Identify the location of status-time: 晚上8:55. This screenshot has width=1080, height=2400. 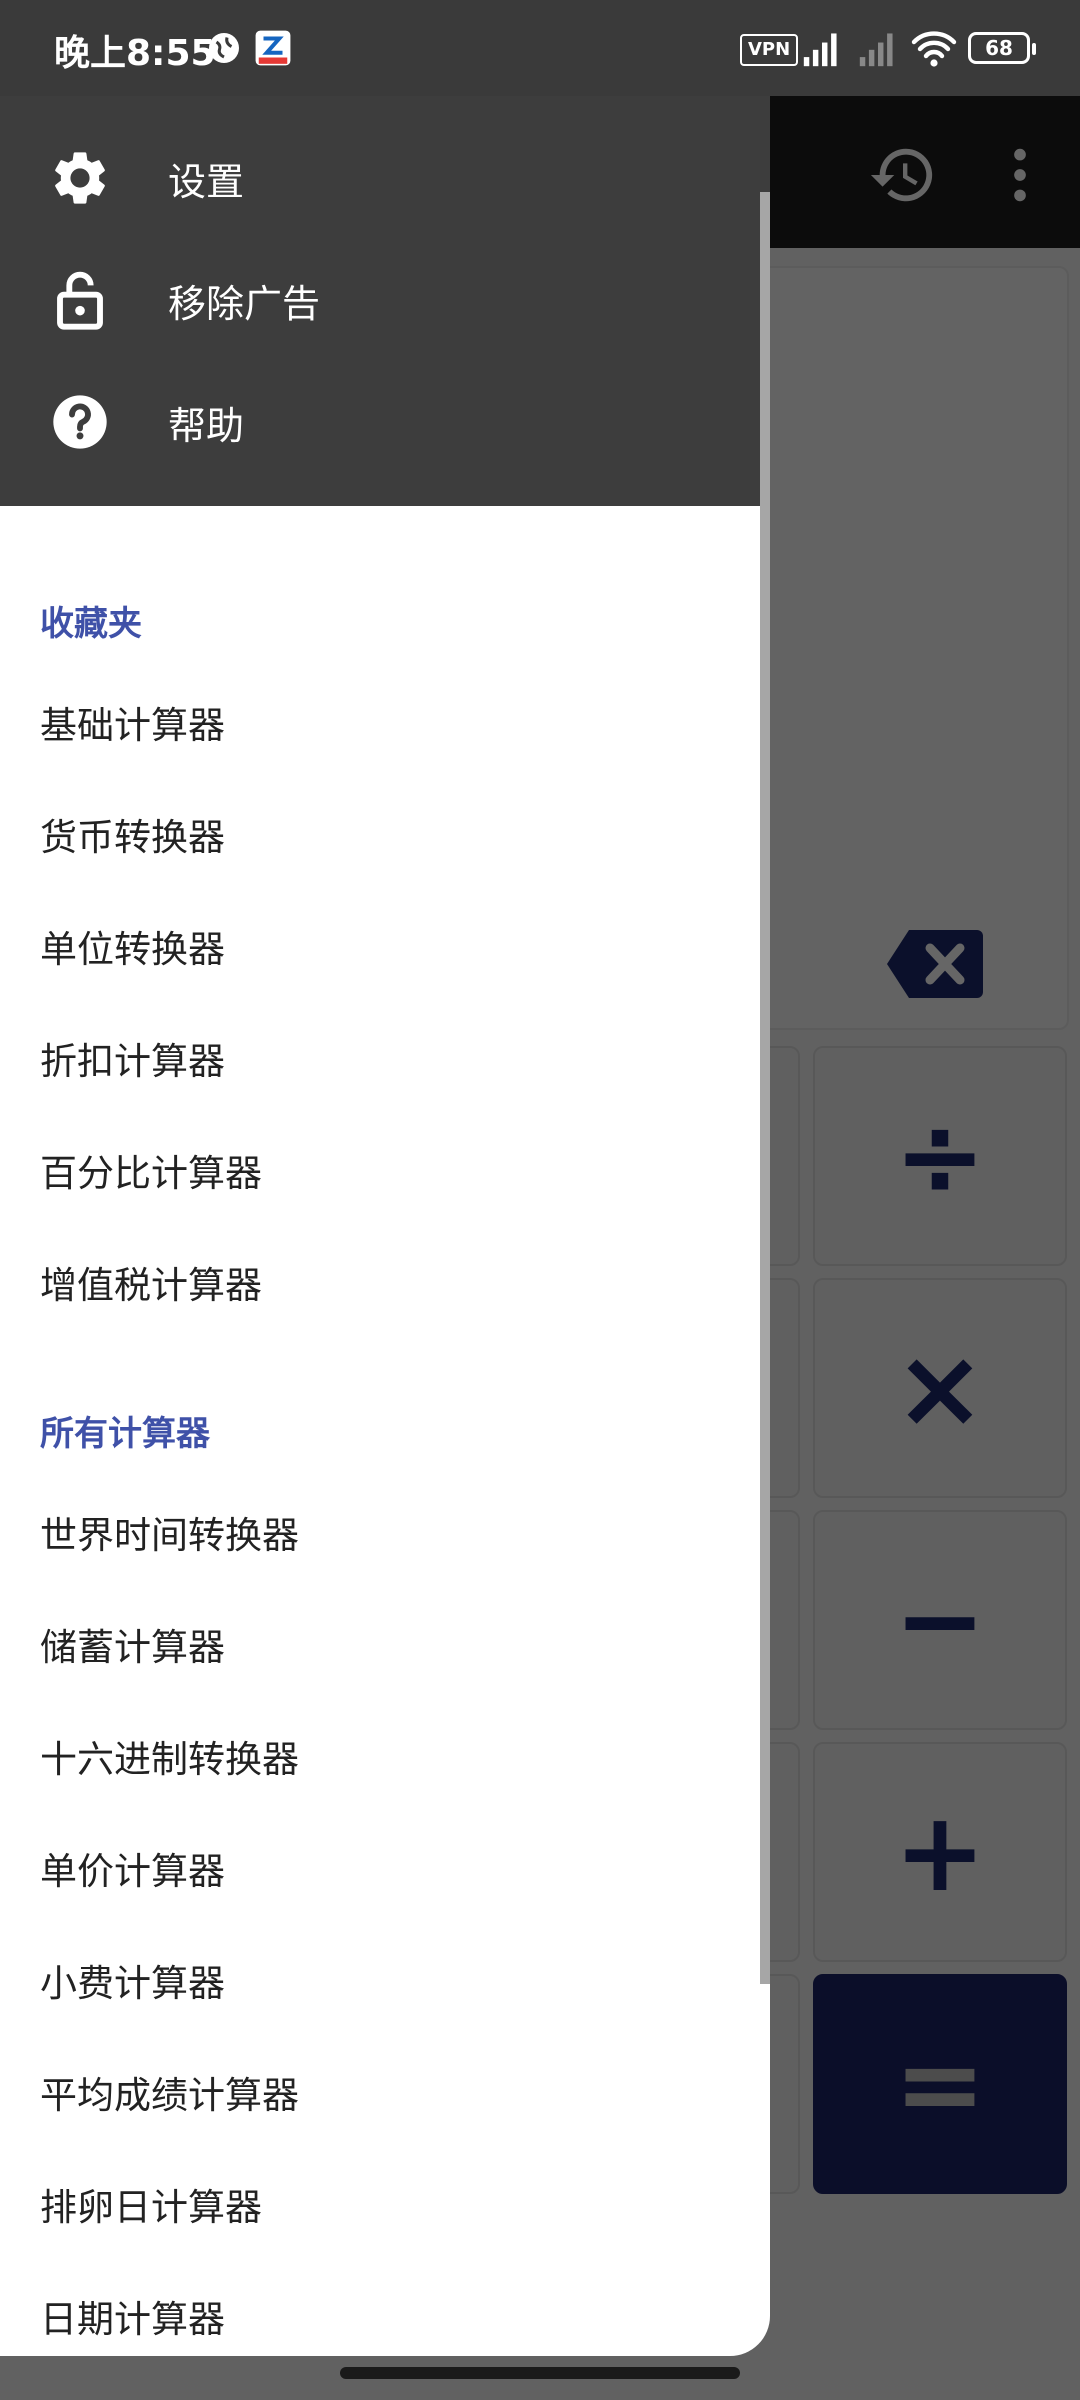
(135, 53).